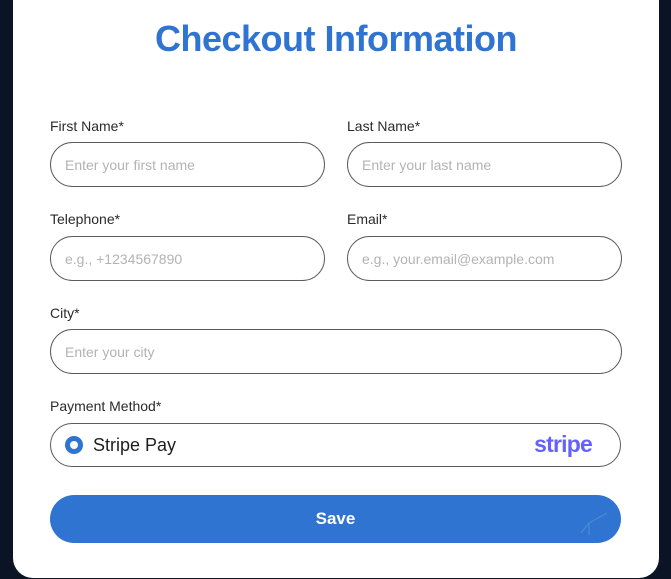 This screenshot has width=671, height=579. I want to click on first-name-input, so click(187, 164).